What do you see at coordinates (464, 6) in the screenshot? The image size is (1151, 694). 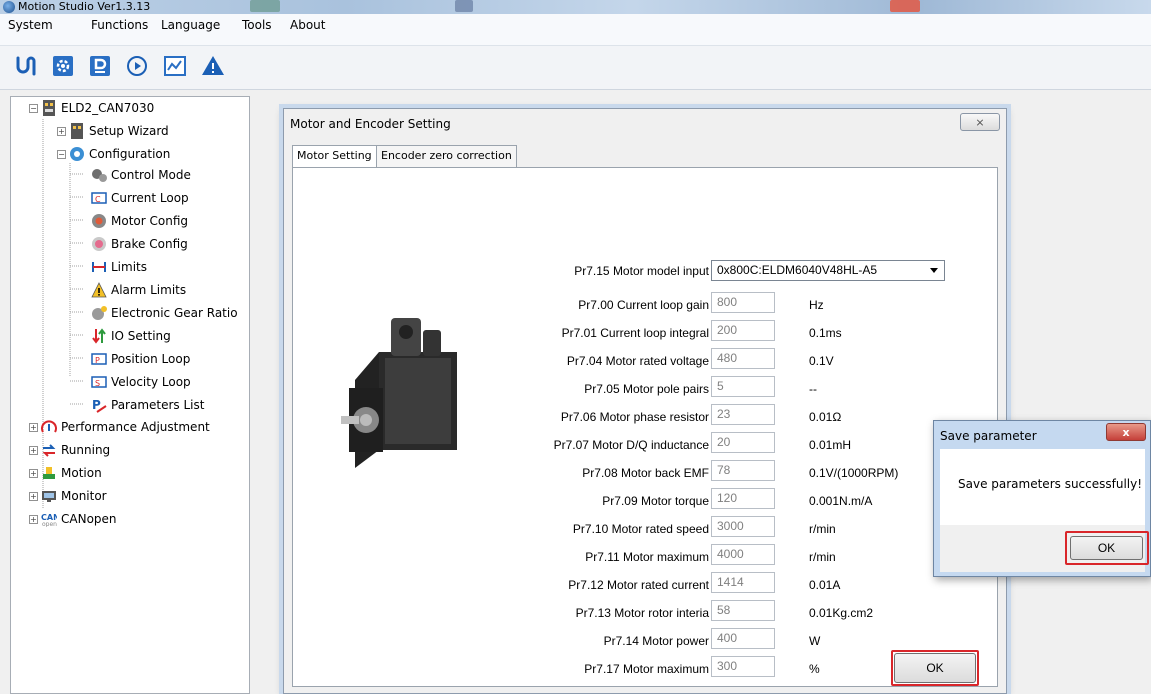 I see `background-decoration` at bounding box center [464, 6].